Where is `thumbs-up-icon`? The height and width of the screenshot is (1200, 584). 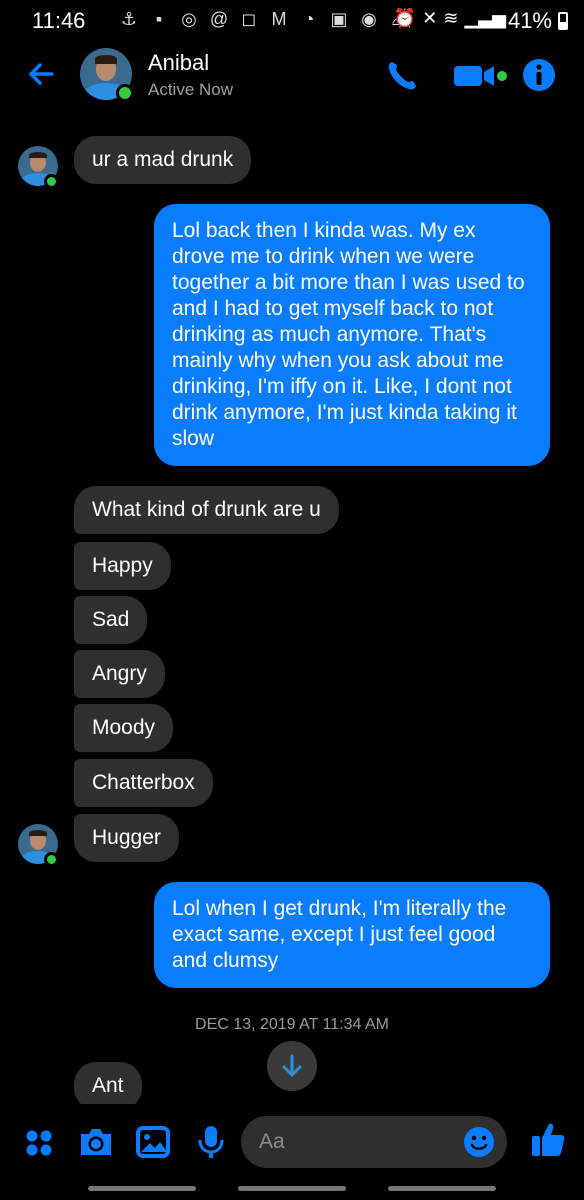
thumbs-up-icon is located at coordinates (548, 1139).